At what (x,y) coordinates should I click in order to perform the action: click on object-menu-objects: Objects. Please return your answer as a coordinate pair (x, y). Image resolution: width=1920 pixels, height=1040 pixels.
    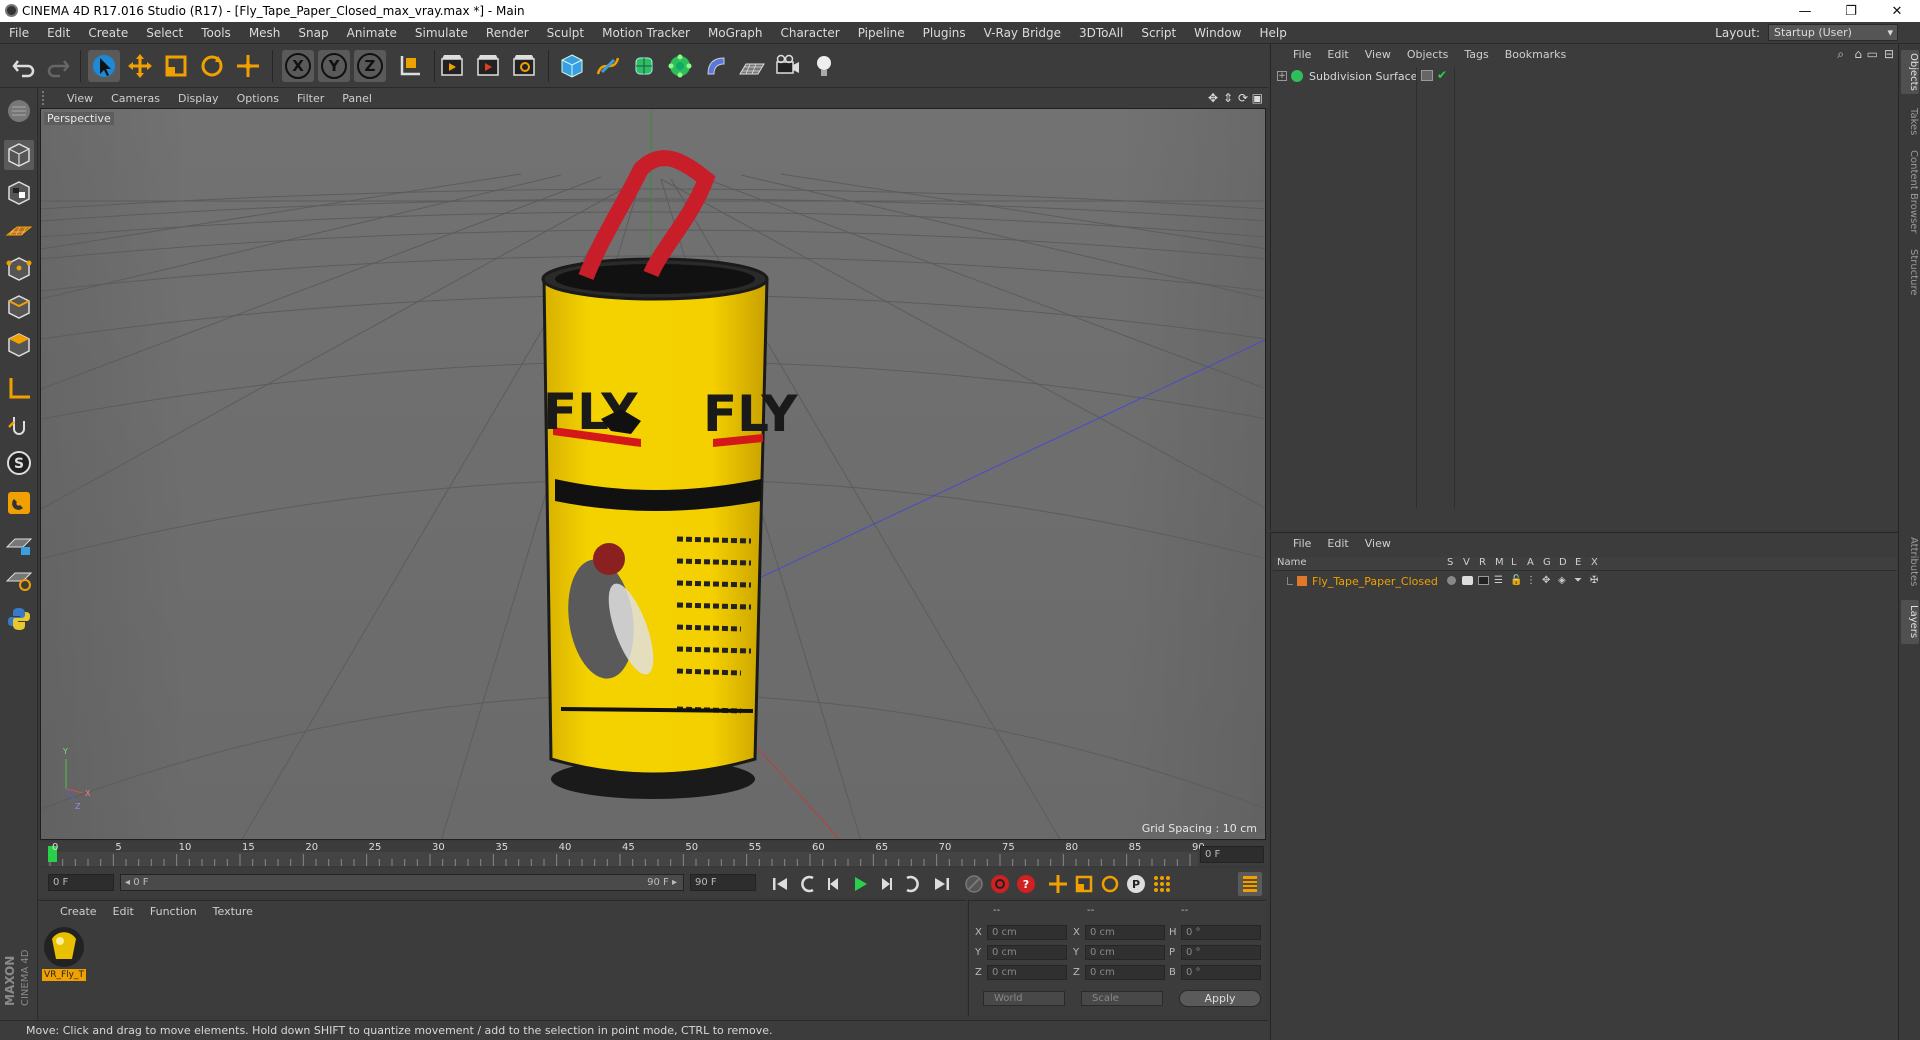
    Looking at the image, I should click on (1428, 54).